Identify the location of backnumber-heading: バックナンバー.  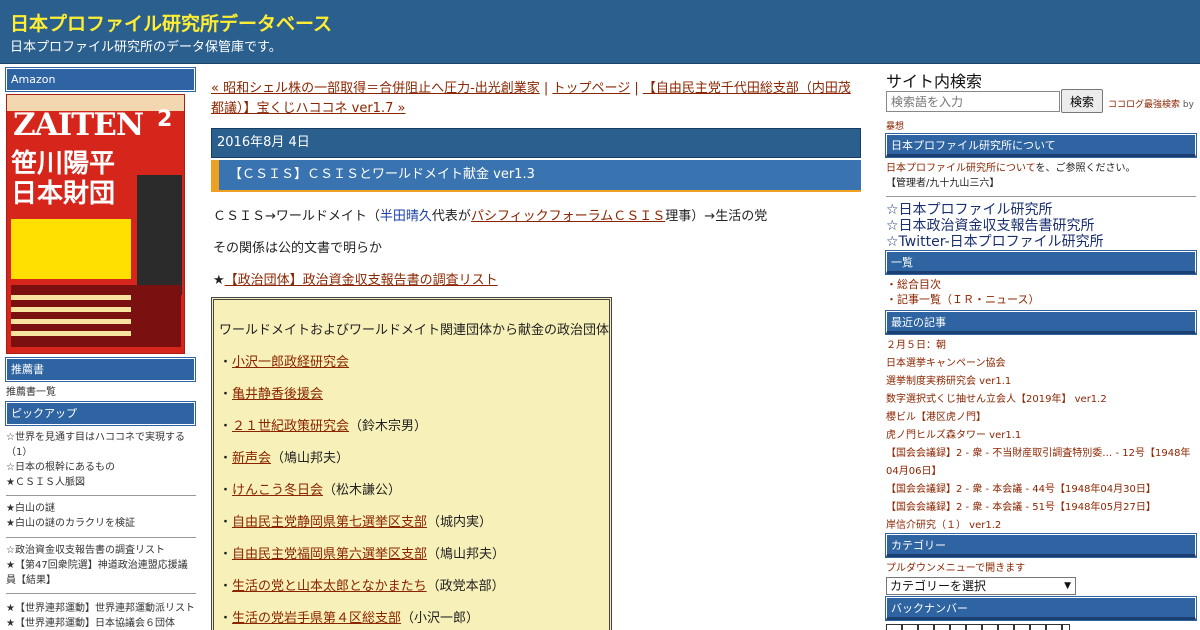
(1041, 608).